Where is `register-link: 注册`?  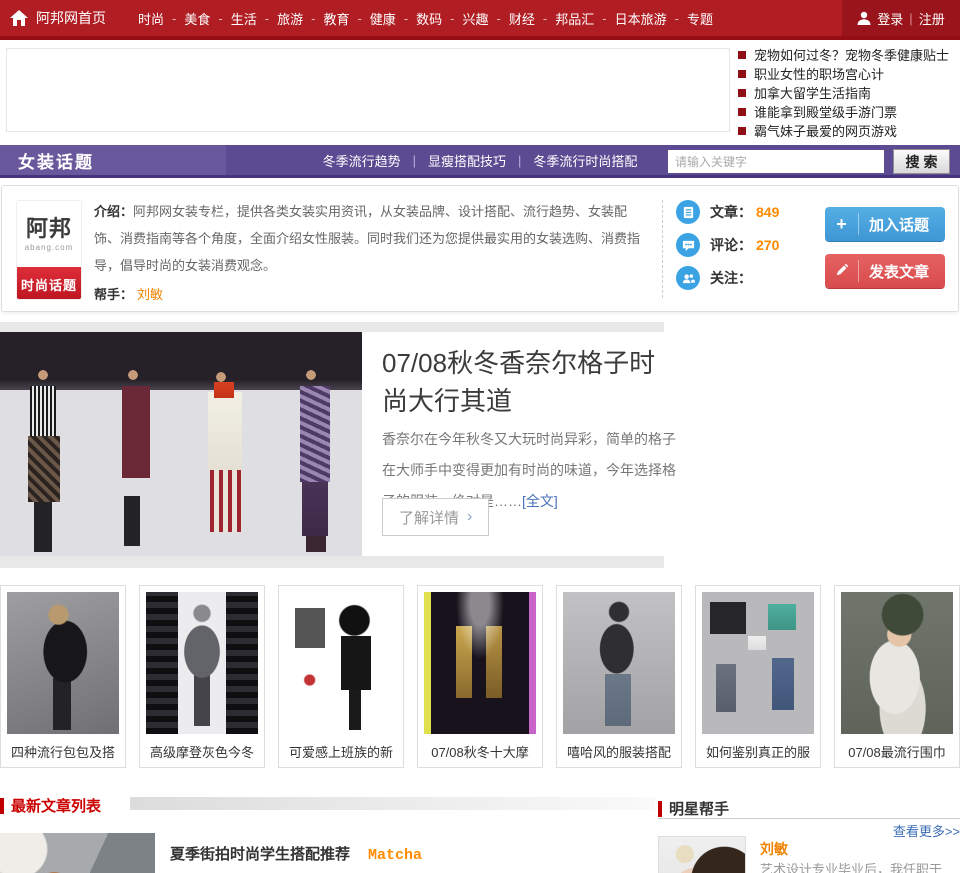
register-link: 注册 is located at coordinates (932, 18).